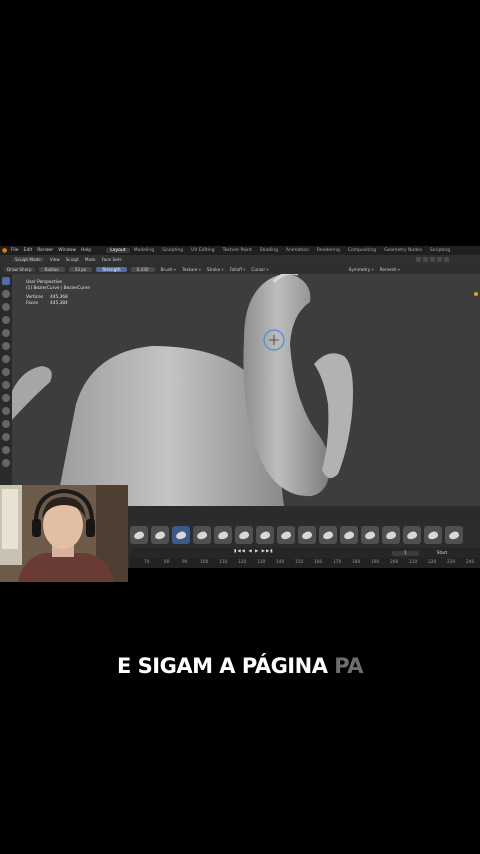  What do you see at coordinates (19, 269) in the screenshot?
I see `brush-selector: Draw Sharp` at bounding box center [19, 269].